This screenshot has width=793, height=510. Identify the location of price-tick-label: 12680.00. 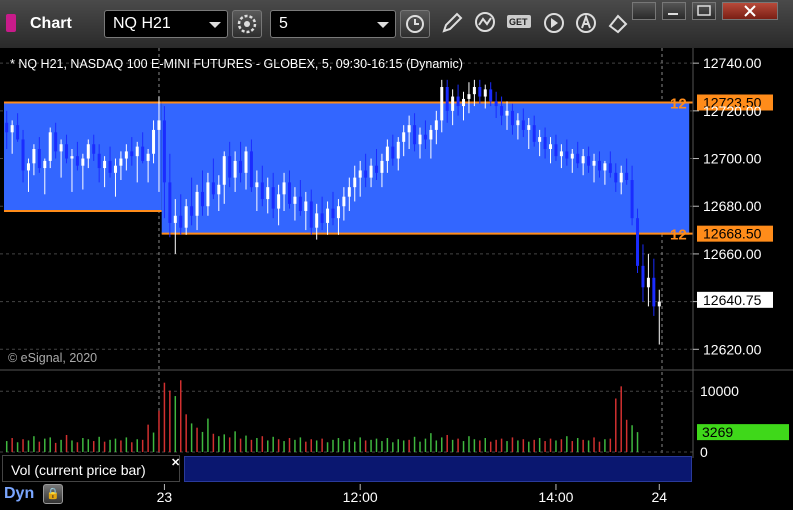
(732, 206).